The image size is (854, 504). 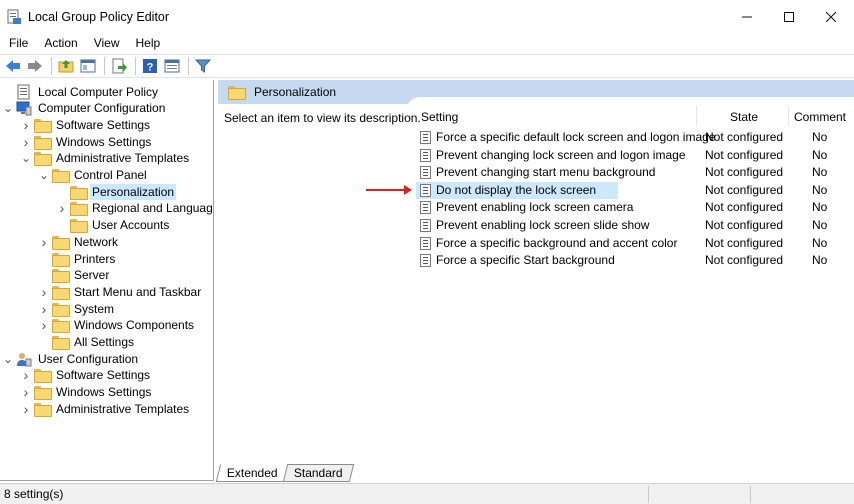 What do you see at coordinates (425, 155) in the screenshot?
I see `policy-setting-icon` at bounding box center [425, 155].